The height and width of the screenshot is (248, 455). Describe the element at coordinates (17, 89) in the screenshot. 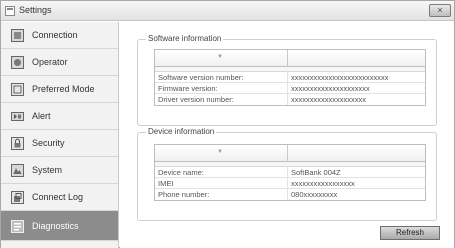

I see `preferred-mode-icon` at that location.